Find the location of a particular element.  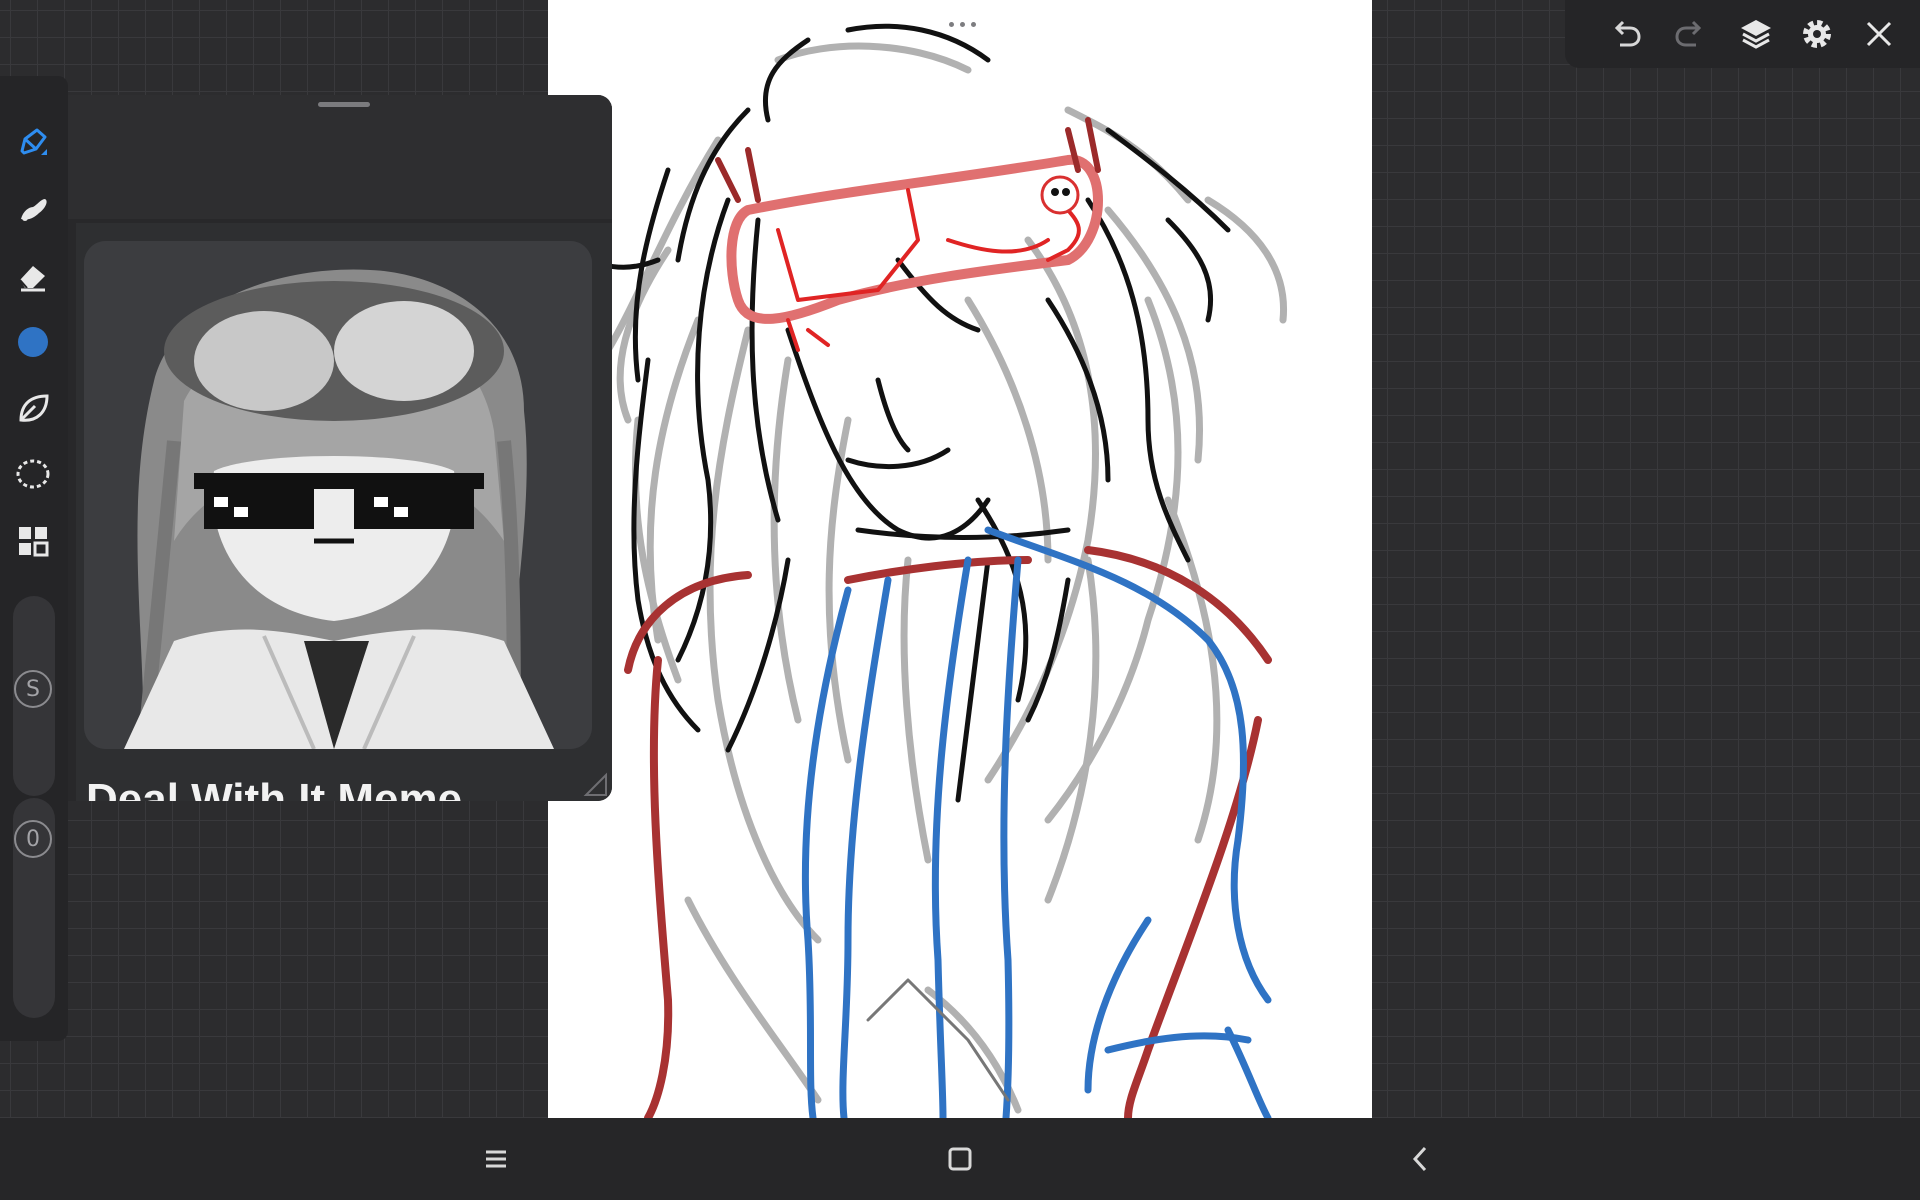

recents-button is located at coordinates (496, 1159).